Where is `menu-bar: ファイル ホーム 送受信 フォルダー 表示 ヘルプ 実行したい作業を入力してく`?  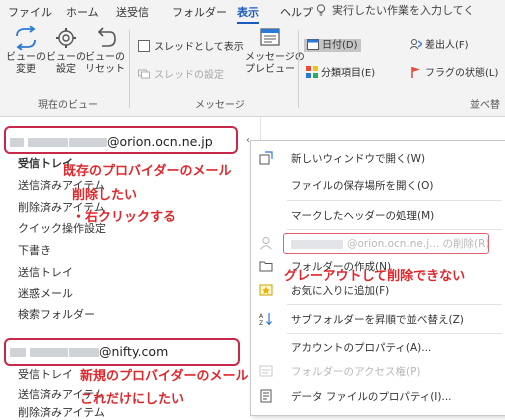
menu-bar: ファイル ホーム 送受信 フォルダー 表示 ヘルプ 実行したい作業を入力してく is located at coordinates (252, 12).